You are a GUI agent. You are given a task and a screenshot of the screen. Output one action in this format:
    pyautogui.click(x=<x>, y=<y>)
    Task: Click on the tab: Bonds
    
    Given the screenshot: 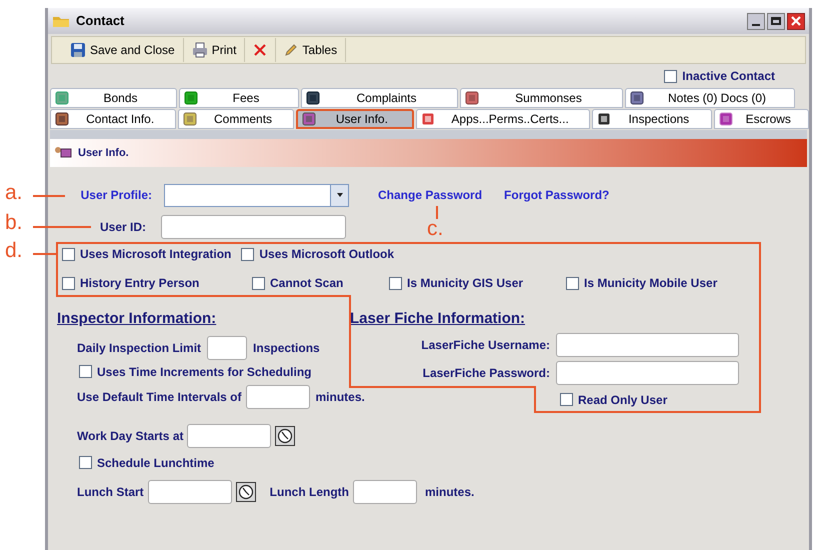 What is the action you would take?
    pyautogui.click(x=113, y=98)
    